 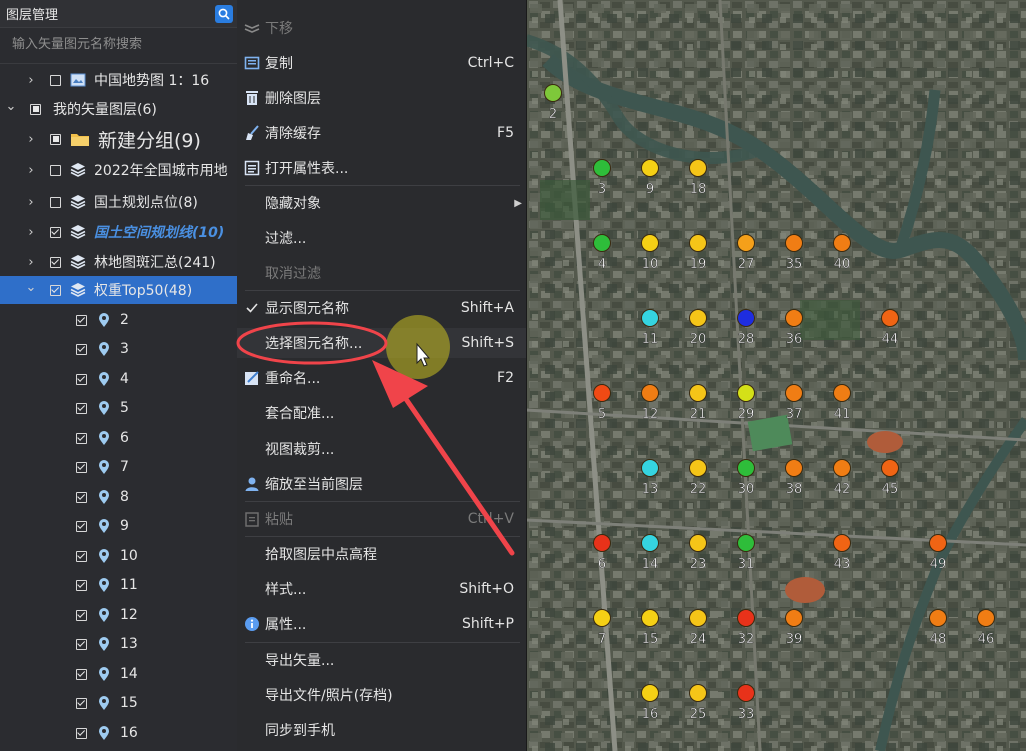 I want to click on menu-item: 选择图元名称... Shift+S, so click(x=381, y=343).